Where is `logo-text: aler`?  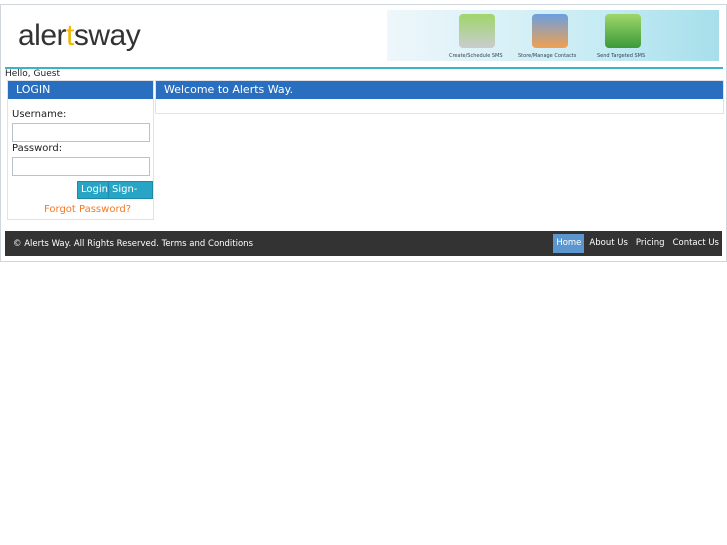 logo-text: aler is located at coordinates (42, 35).